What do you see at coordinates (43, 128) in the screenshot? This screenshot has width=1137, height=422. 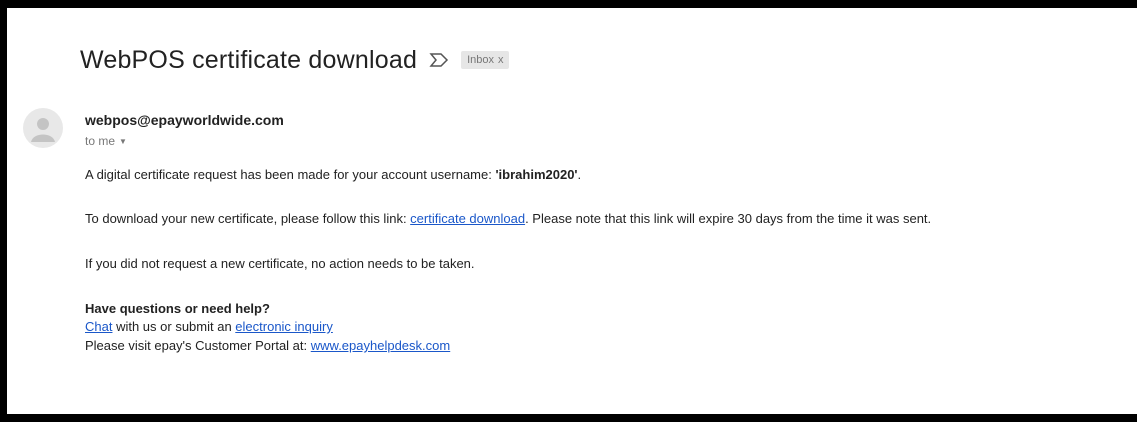 I see `default-avatar-icon` at bounding box center [43, 128].